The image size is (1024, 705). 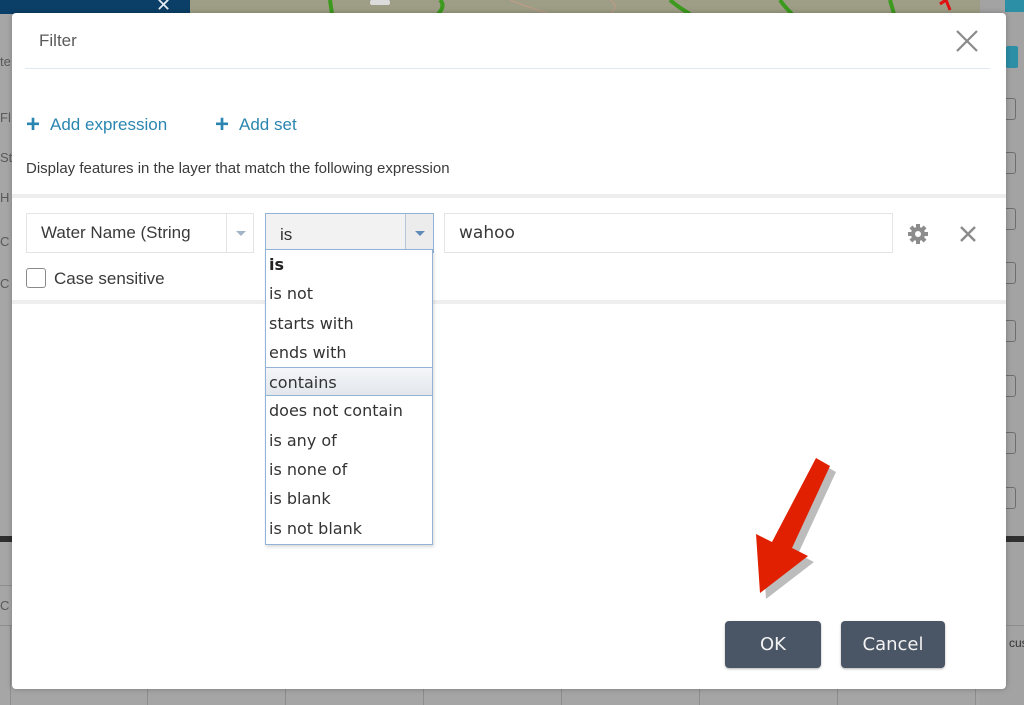 I want to click on background-column-line, so click(x=10, y=665).